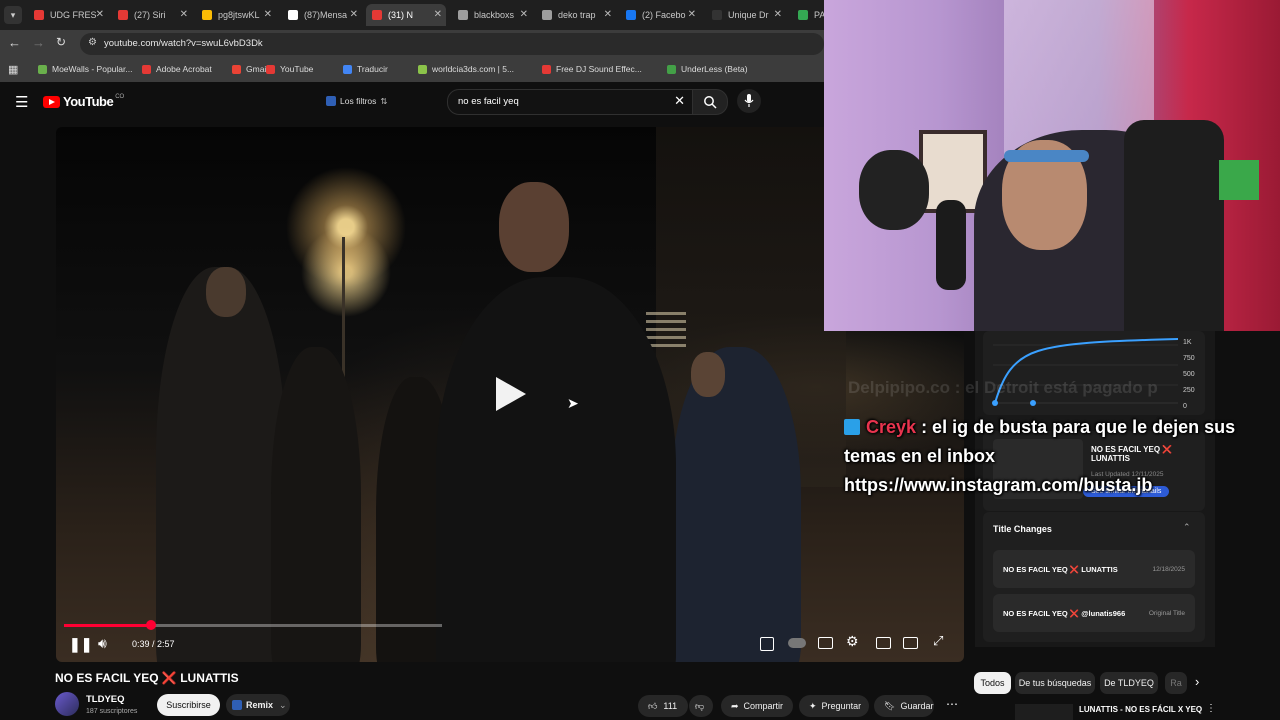 This screenshot has height=720, width=1280. What do you see at coordinates (714, 69) in the screenshot?
I see `bookmark-label: UnderLess (Beta)` at bounding box center [714, 69].